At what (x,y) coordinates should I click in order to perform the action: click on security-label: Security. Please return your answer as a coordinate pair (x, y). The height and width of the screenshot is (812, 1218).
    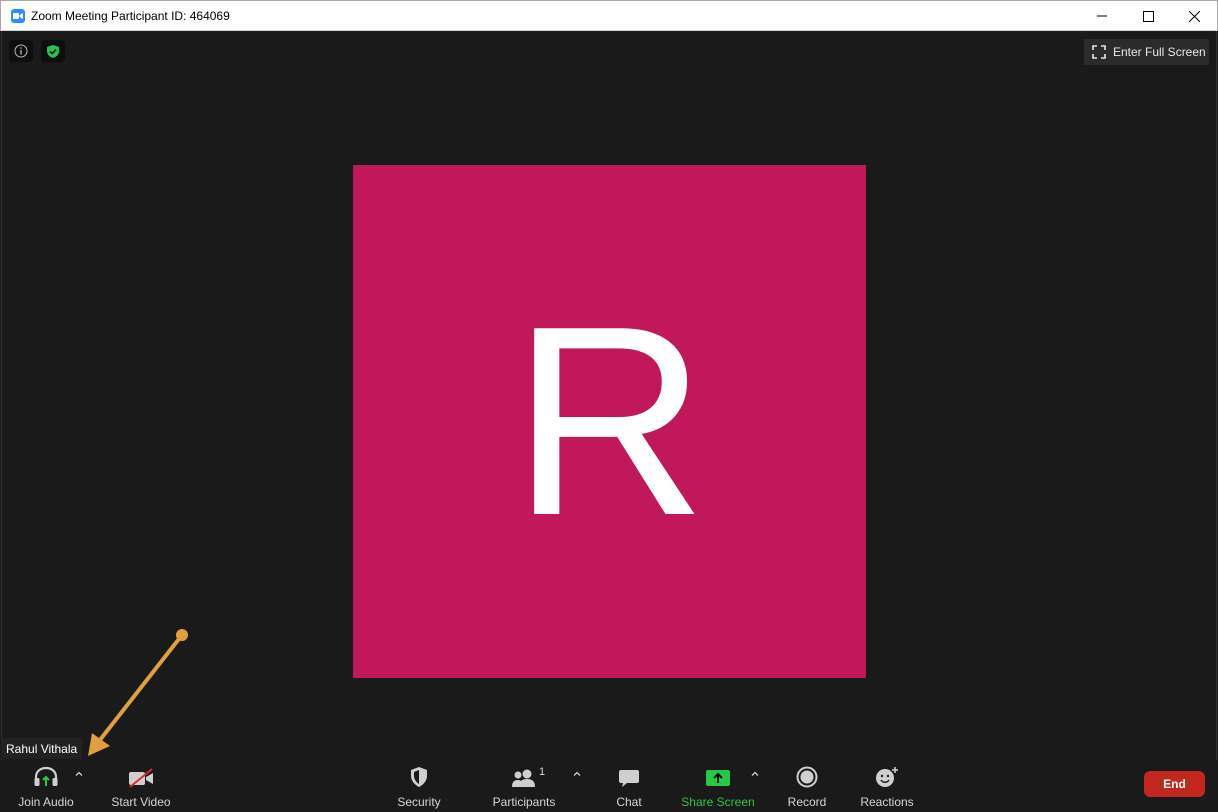
    Looking at the image, I should click on (419, 802).